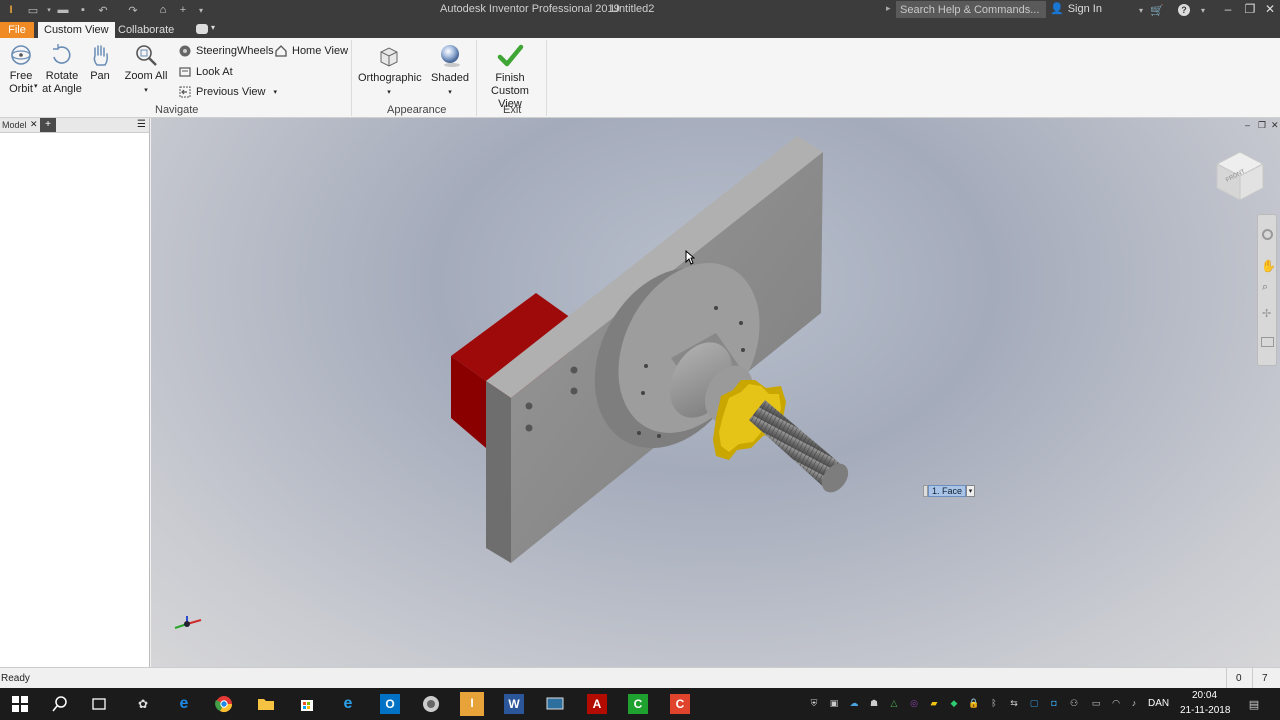 This screenshot has height=720, width=1280. Describe the element at coordinates (311, 51) in the screenshot. I see `home-view-button: Home View` at that location.